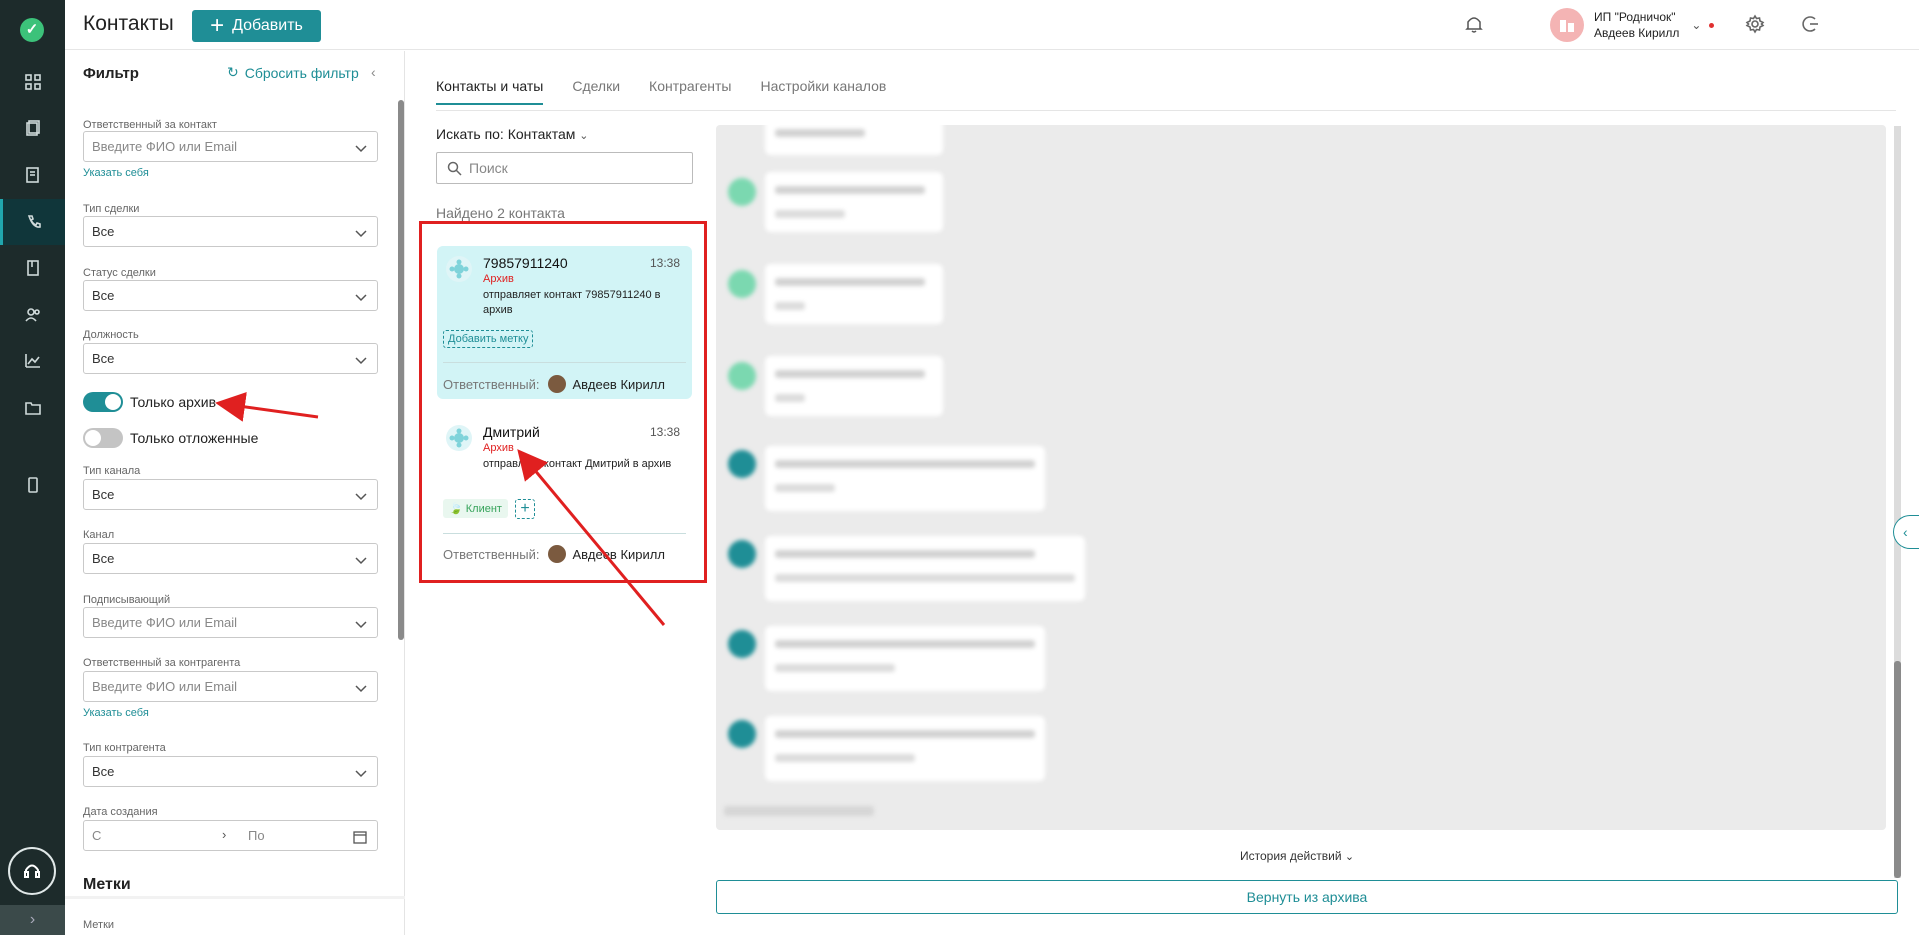  Describe the element at coordinates (230, 771) in the screenshot. I see `counterparty-type-select: Все` at that location.